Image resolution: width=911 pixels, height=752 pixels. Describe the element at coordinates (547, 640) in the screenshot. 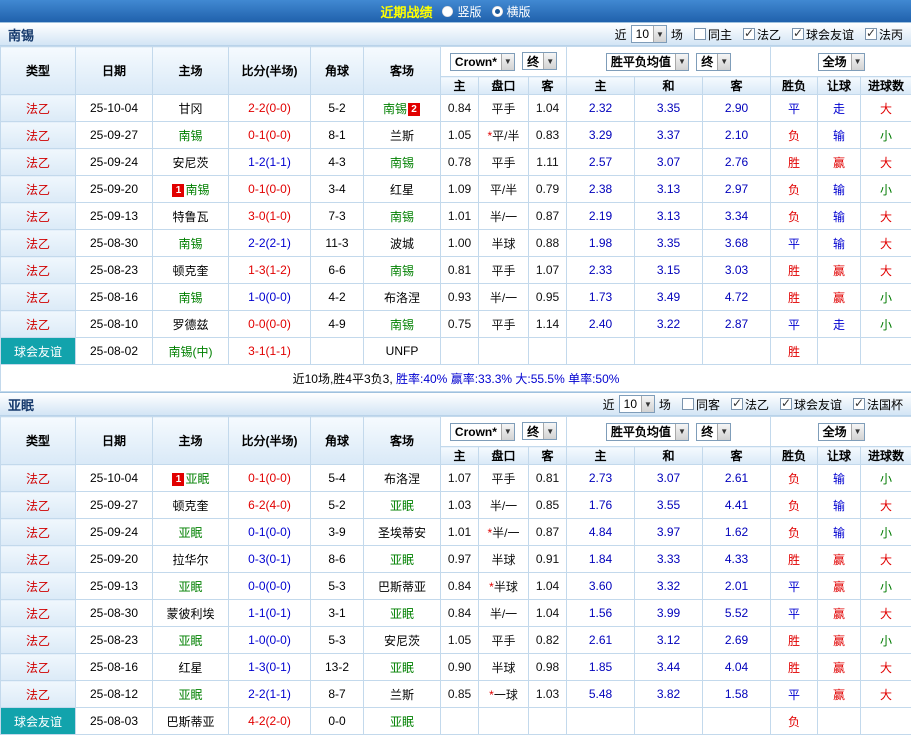

I see `ah-away-odds: 0.82` at that location.